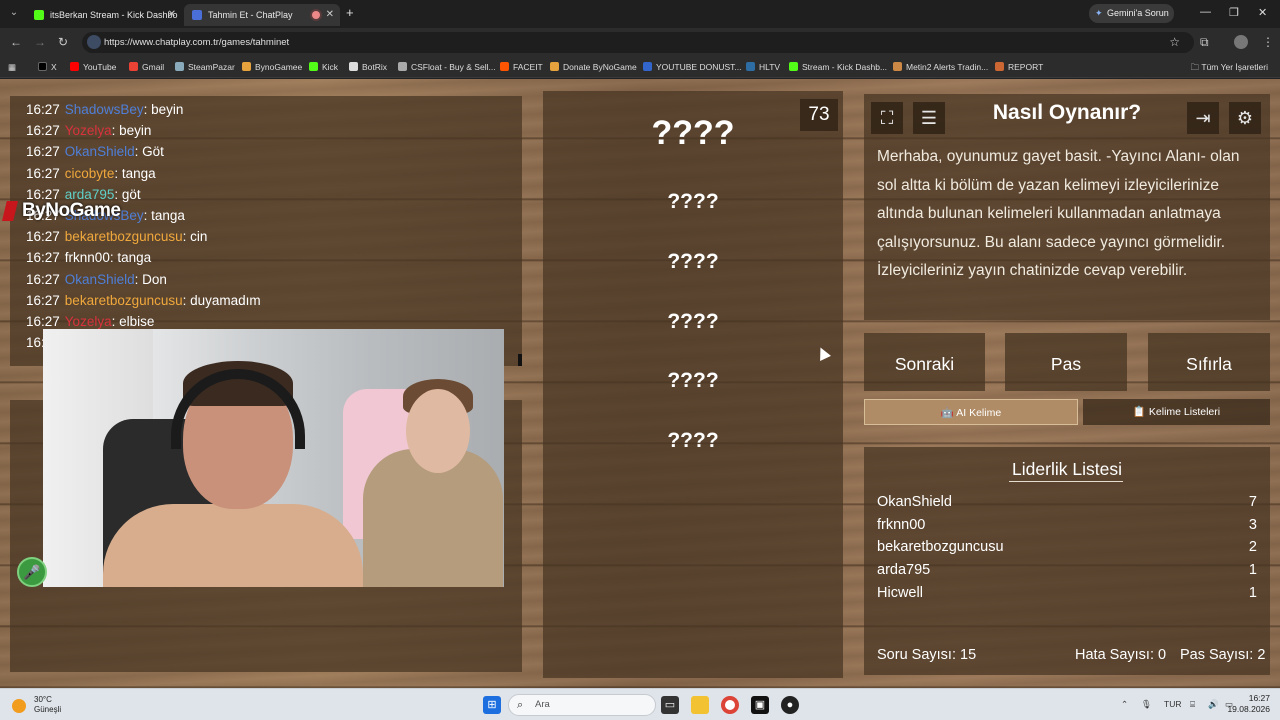 Image resolution: width=1280 pixels, height=720 pixels. Describe the element at coordinates (492, 705) in the screenshot. I see `windows-start-icon: ⊞` at that location.